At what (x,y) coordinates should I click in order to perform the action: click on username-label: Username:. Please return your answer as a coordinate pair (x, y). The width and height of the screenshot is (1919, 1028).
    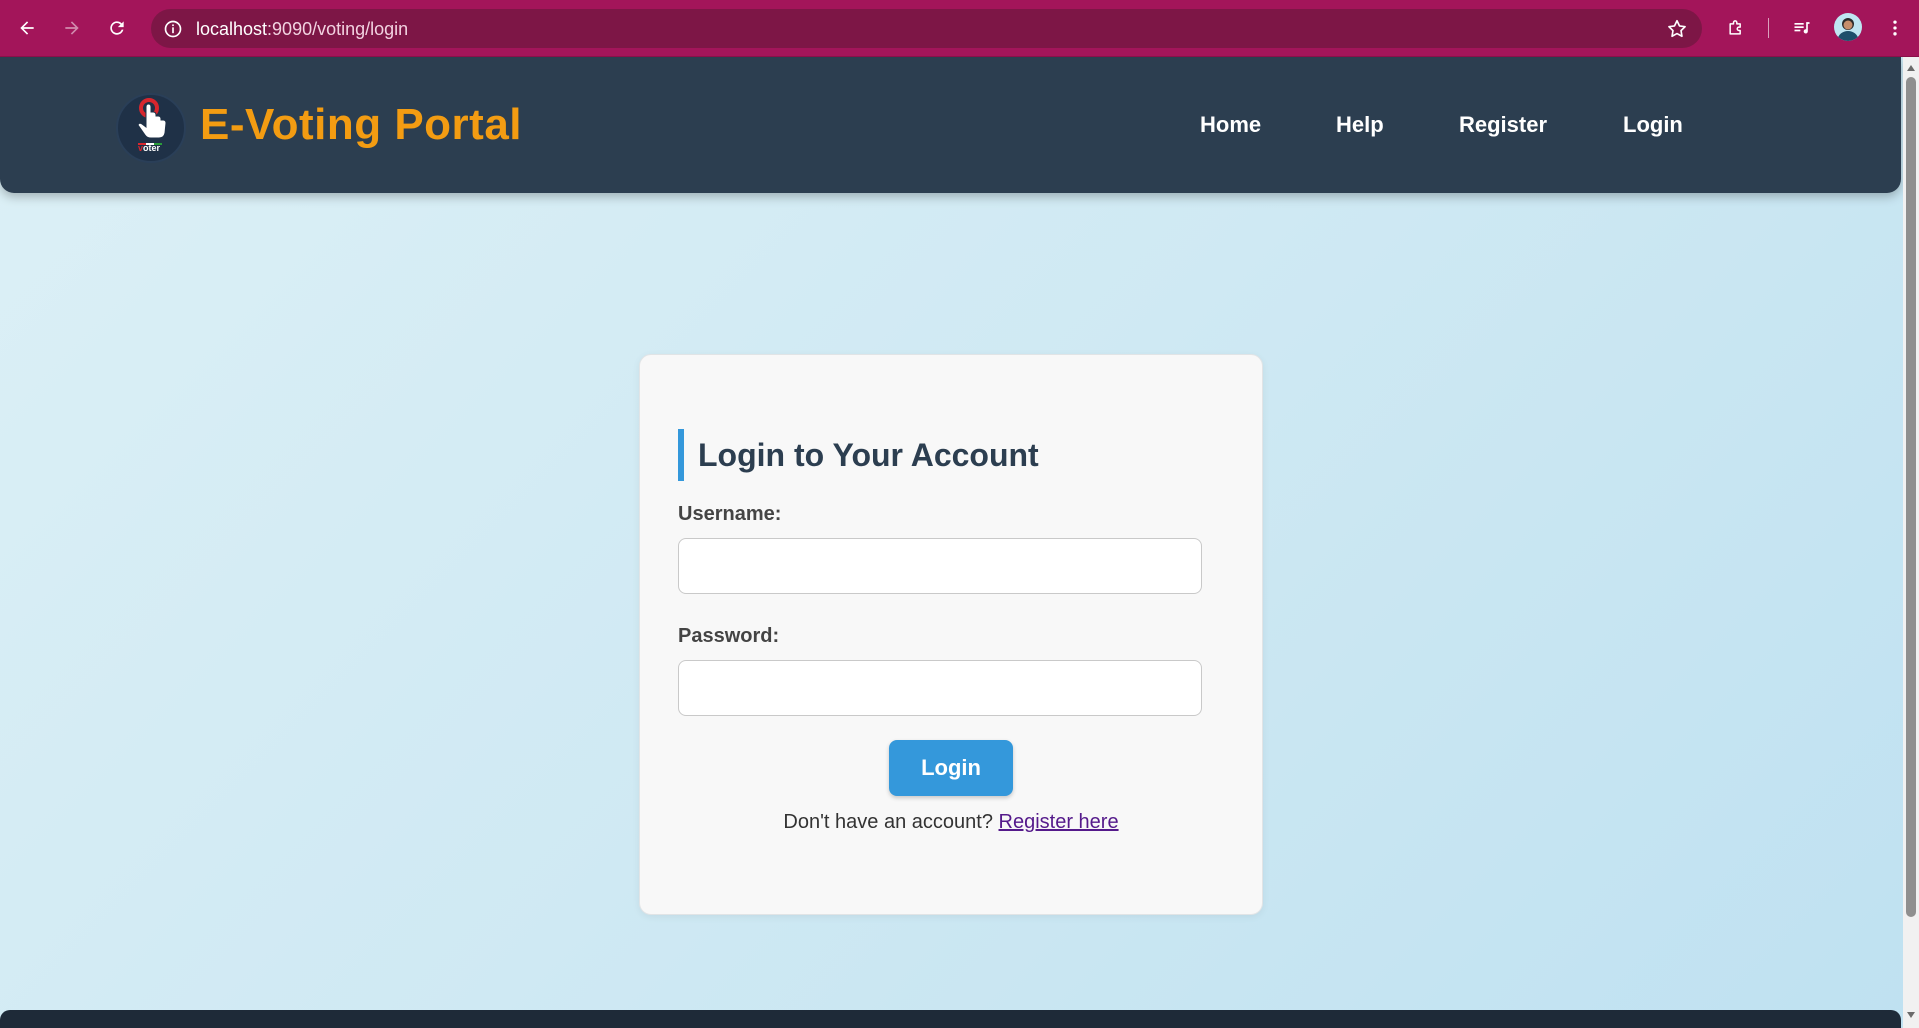
    Looking at the image, I should click on (730, 514).